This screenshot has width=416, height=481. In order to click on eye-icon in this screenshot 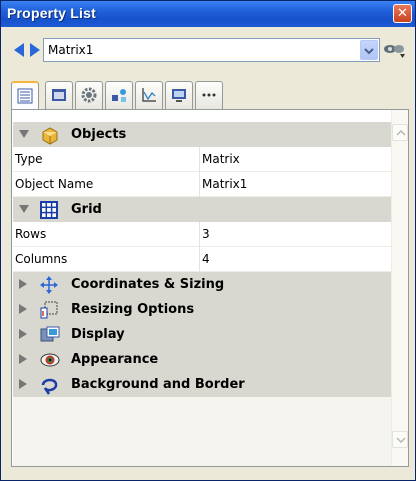, I will do `click(50, 360)`.